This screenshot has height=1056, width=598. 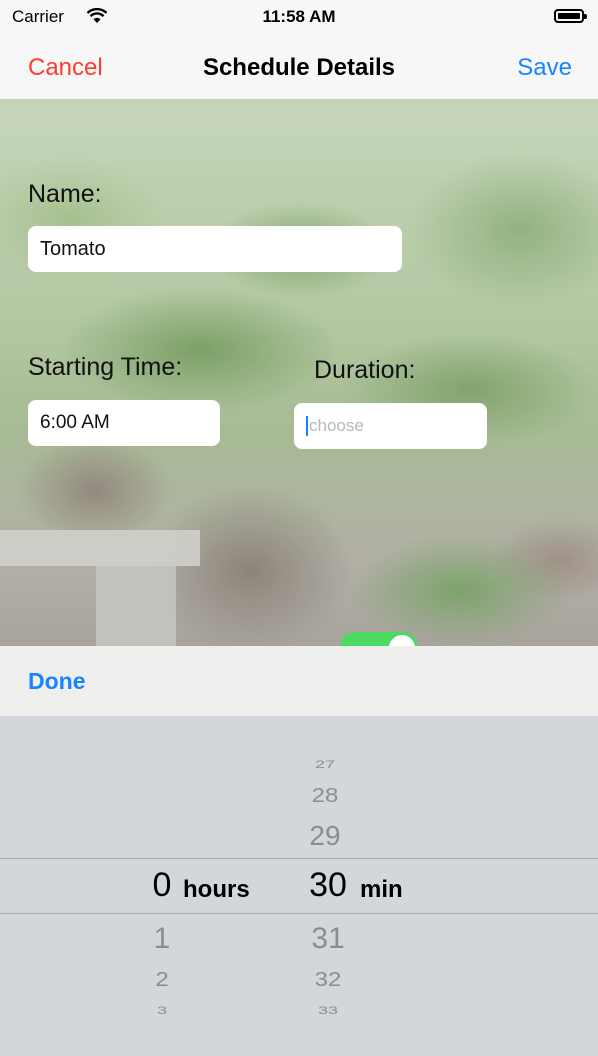 What do you see at coordinates (73, 248) in the screenshot?
I see `name-value: Tomato` at bounding box center [73, 248].